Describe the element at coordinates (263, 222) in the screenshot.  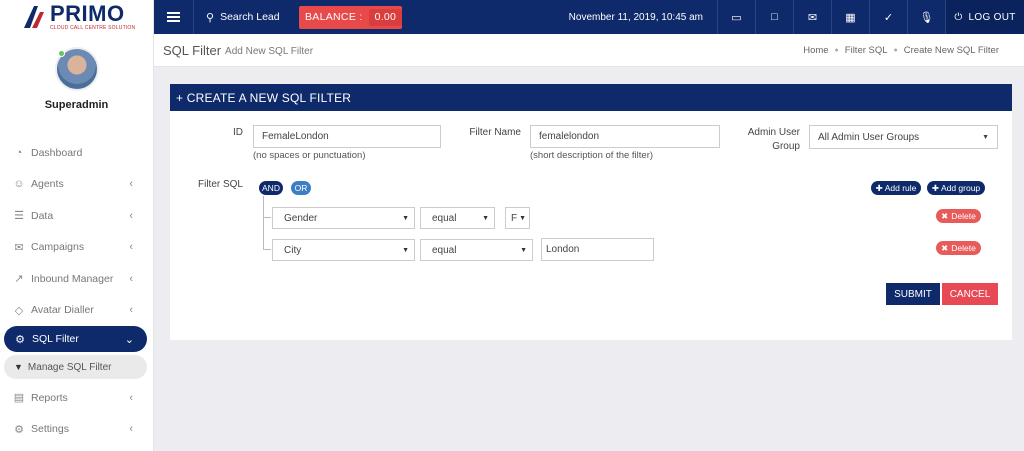
I see `rule-tree-line` at that location.